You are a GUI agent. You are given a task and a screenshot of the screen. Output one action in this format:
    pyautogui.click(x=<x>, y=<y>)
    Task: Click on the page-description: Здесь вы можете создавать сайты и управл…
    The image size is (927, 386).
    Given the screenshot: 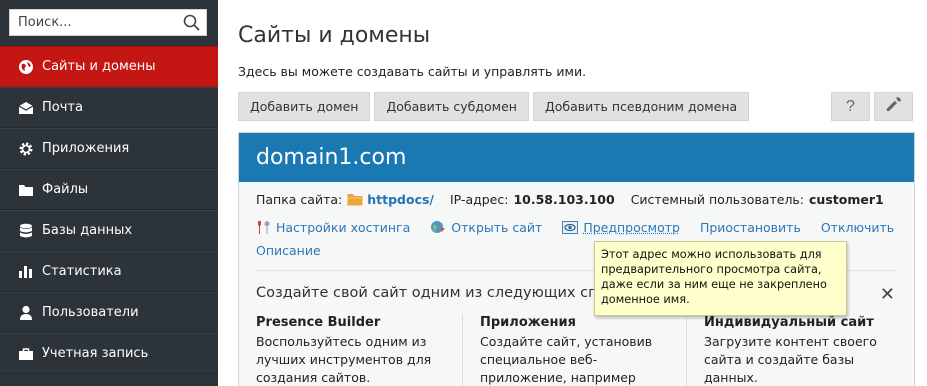 What is the action you would take?
    pyautogui.click(x=412, y=71)
    